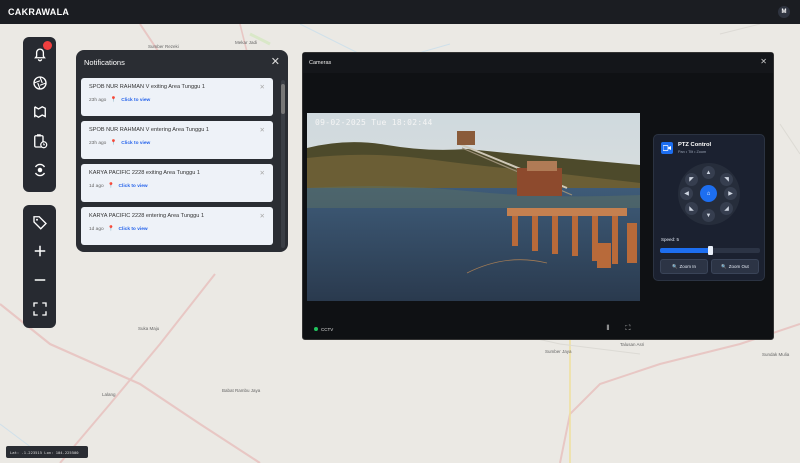 This screenshot has height=463, width=800. What do you see at coordinates (109, 394) in the screenshot?
I see `map-label: Lalang` at bounding box center [109, 394].